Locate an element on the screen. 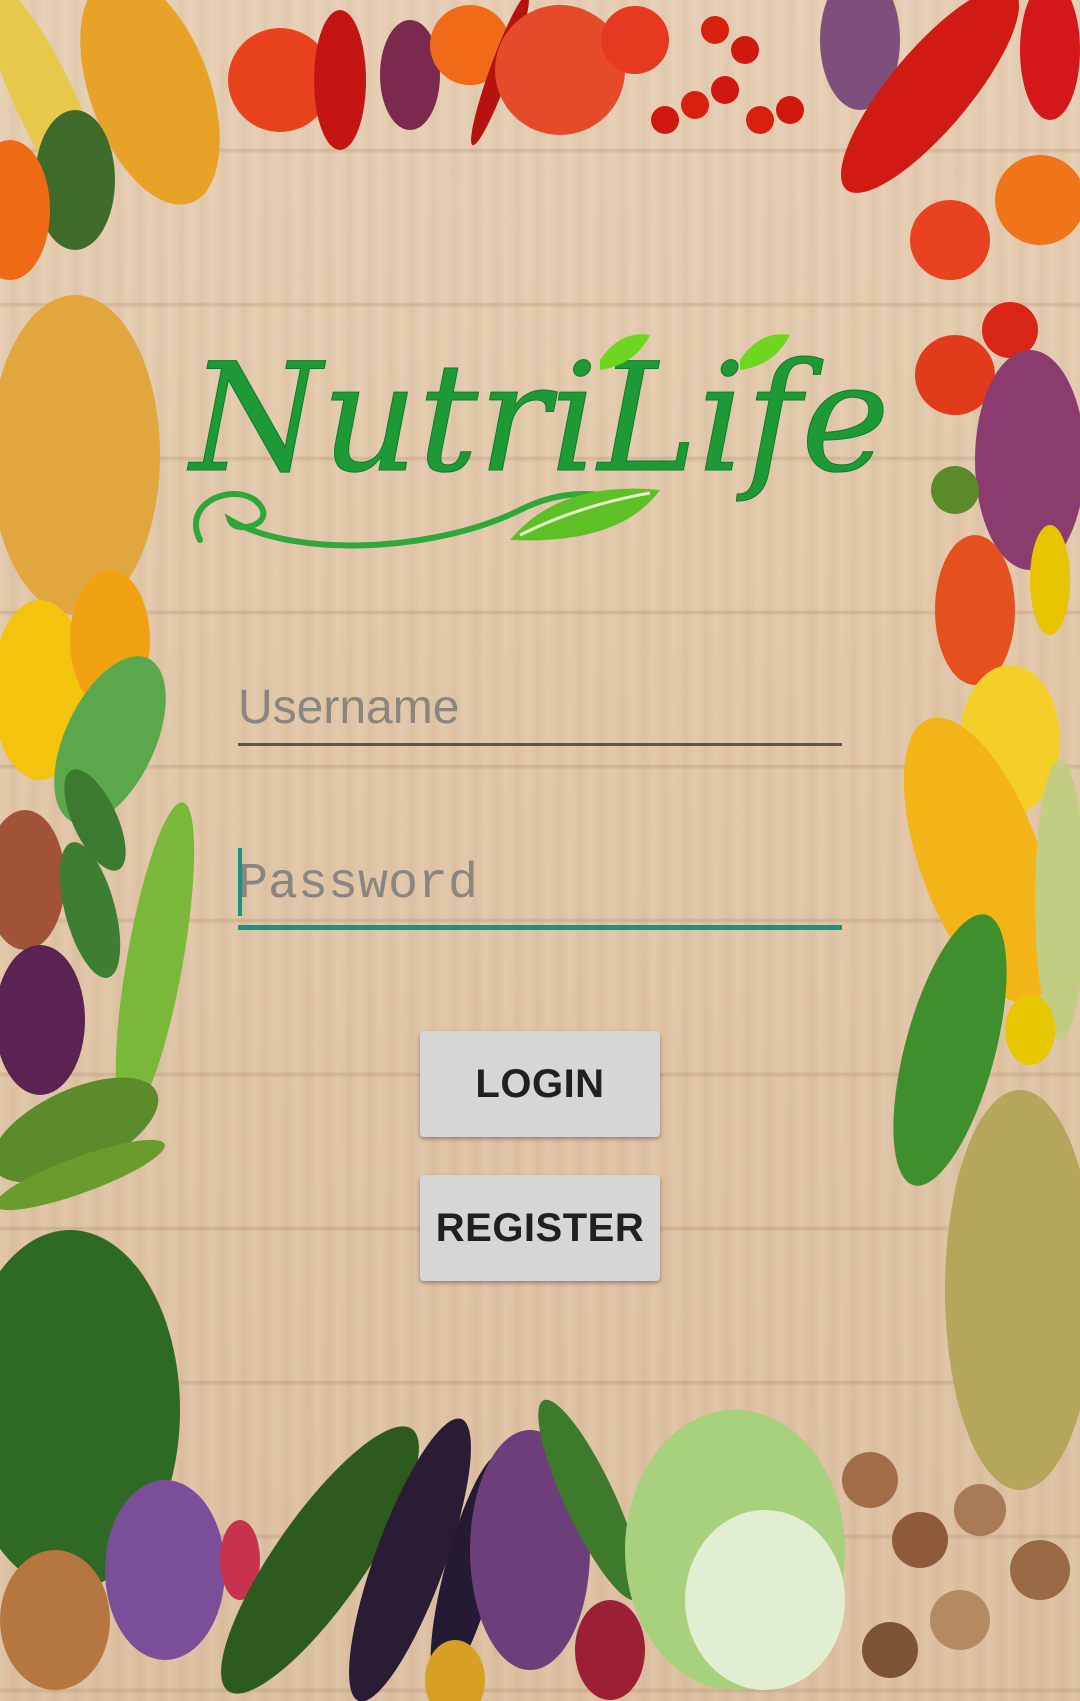 The height and width of the screenshot is (1701, 1080). logo-wordmark: NutriLife is located at coordinates (538, 419).